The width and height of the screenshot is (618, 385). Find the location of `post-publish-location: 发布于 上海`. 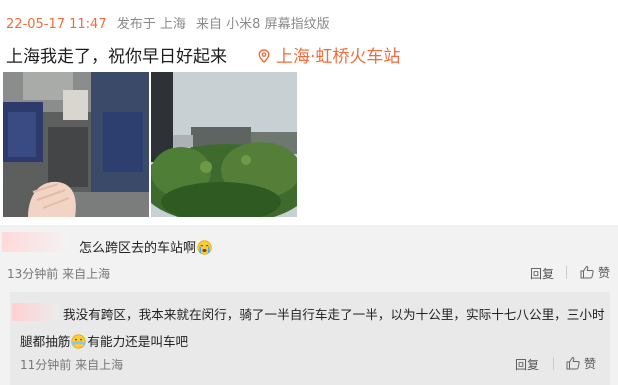

post-publish-location: 发布于 上海 is located at coordinates (151, 24).